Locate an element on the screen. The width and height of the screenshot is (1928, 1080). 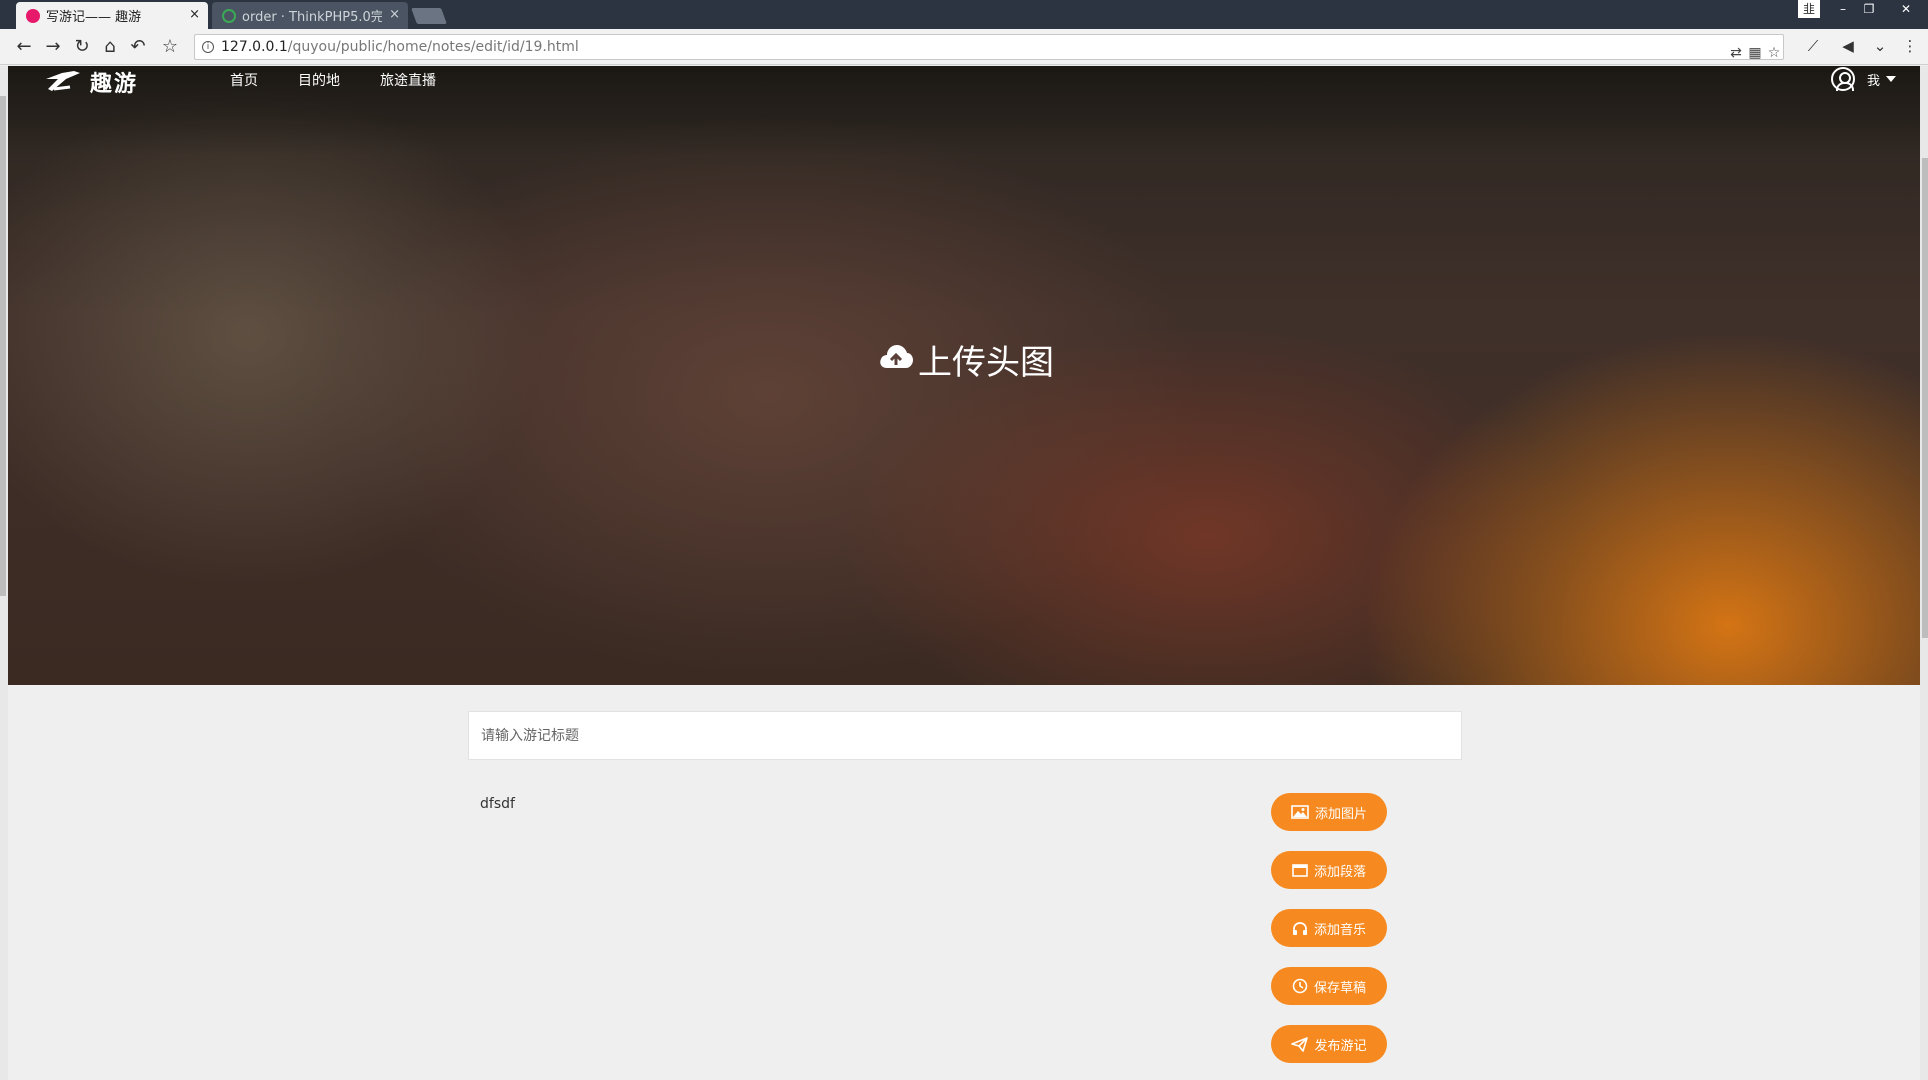
left-scrollbar is located at coordinates (4, 573).